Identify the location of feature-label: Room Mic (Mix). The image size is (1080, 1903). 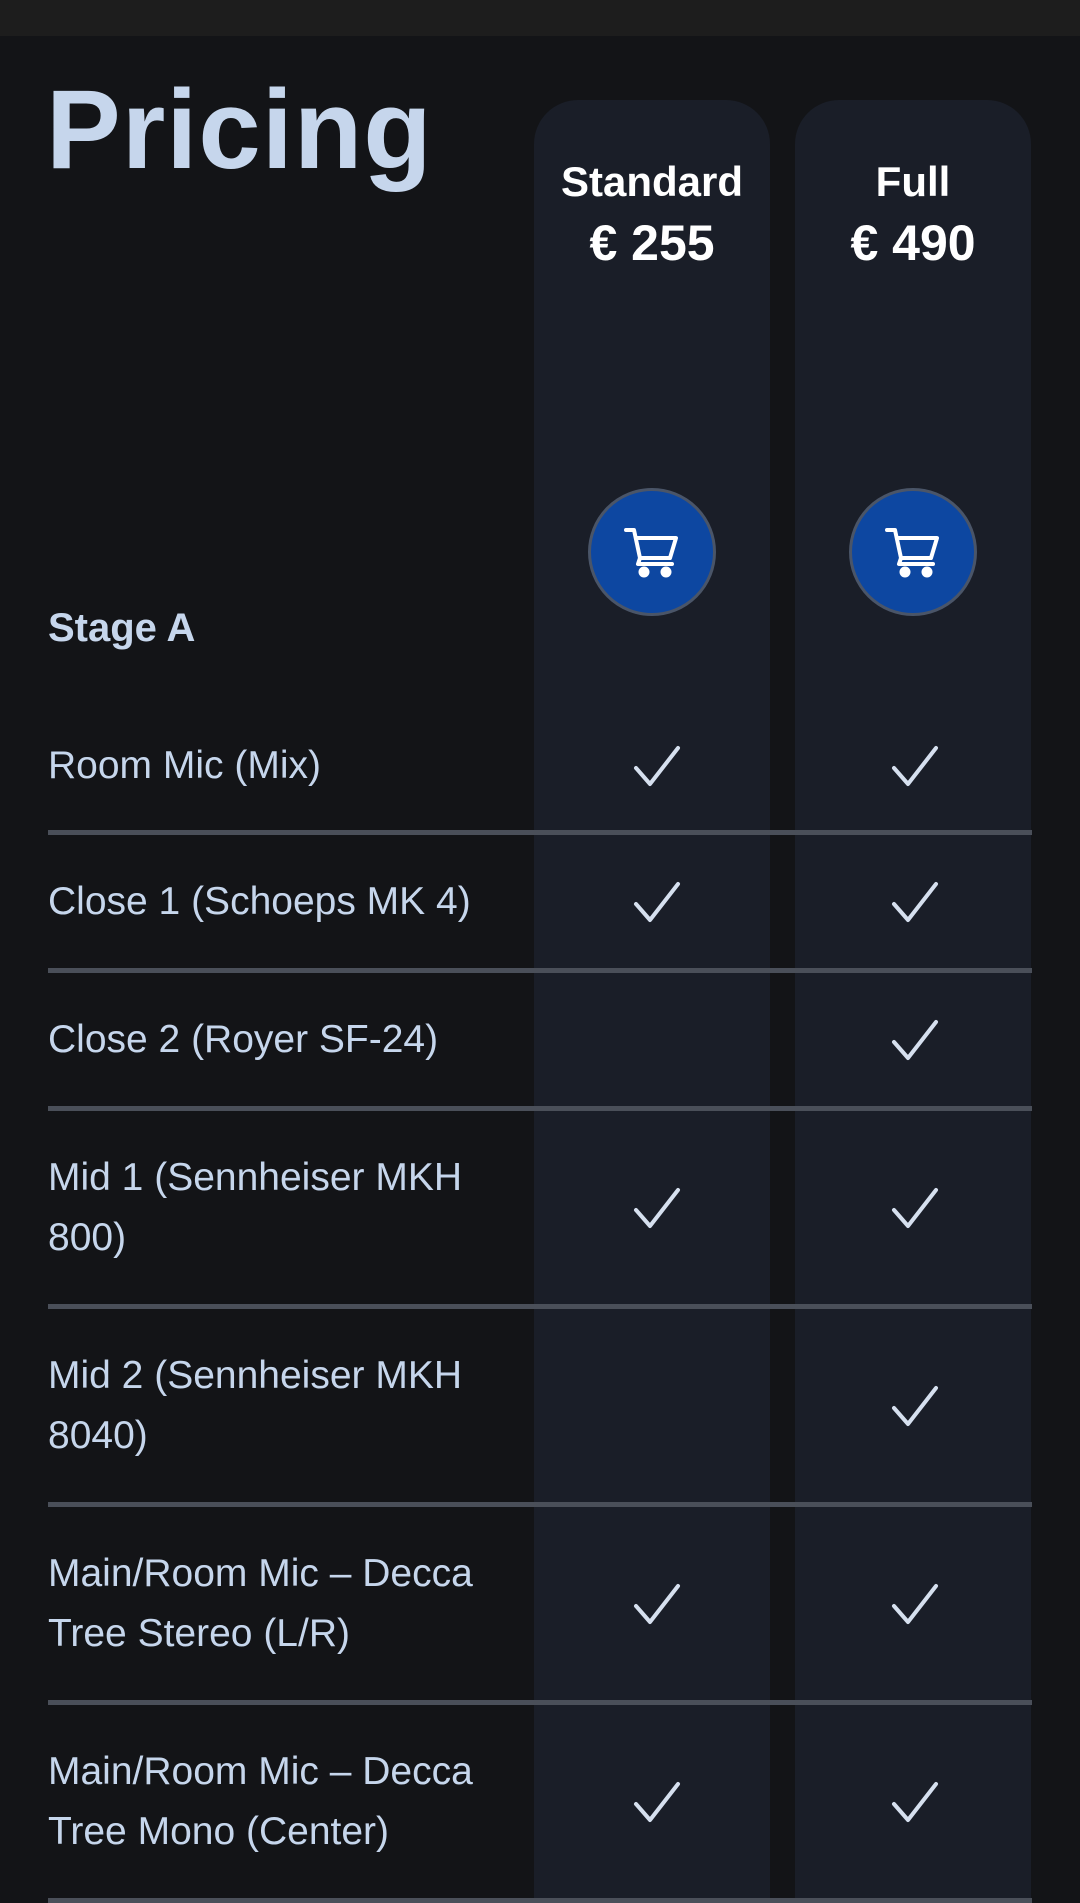
(184, 765).